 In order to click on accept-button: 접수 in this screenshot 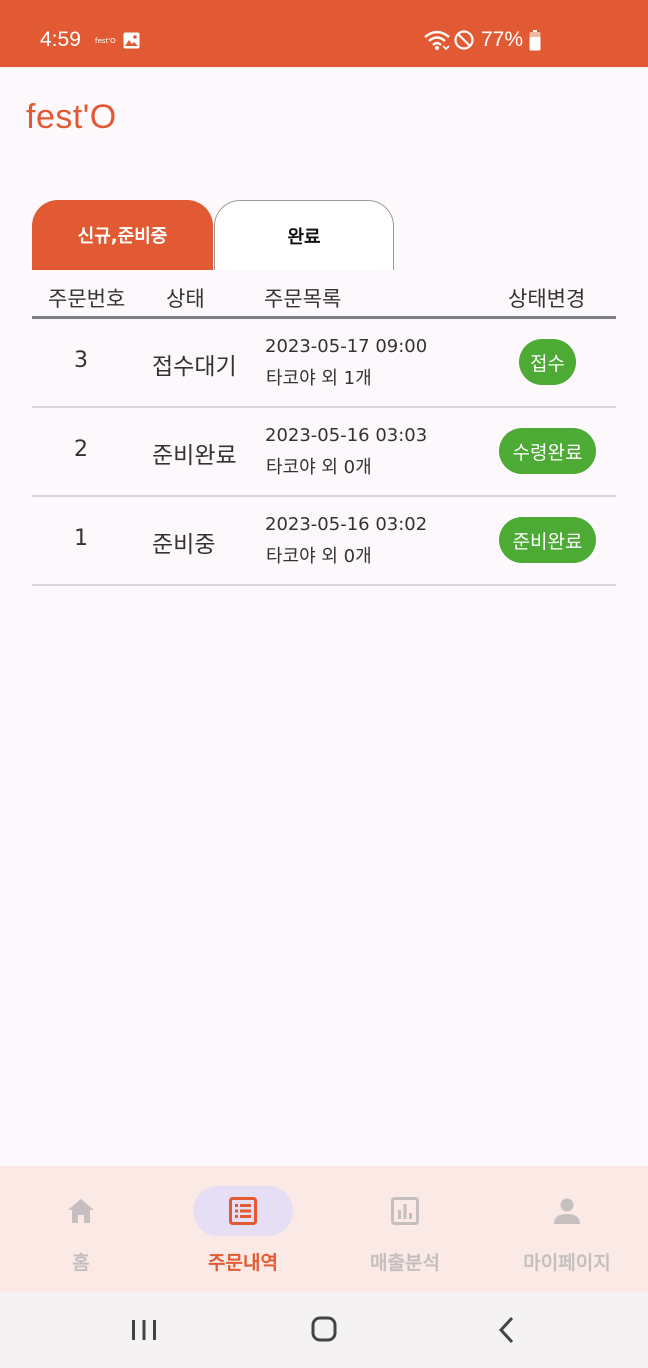, I will do `click(547, 362)`.